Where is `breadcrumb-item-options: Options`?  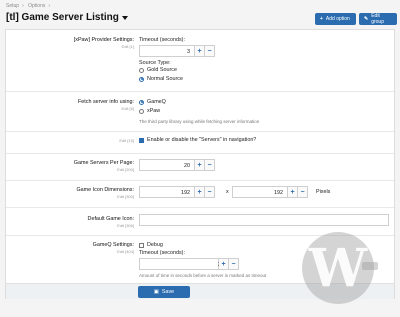 breadcrumb-item-options: Options is located at coordinates (36, 6).